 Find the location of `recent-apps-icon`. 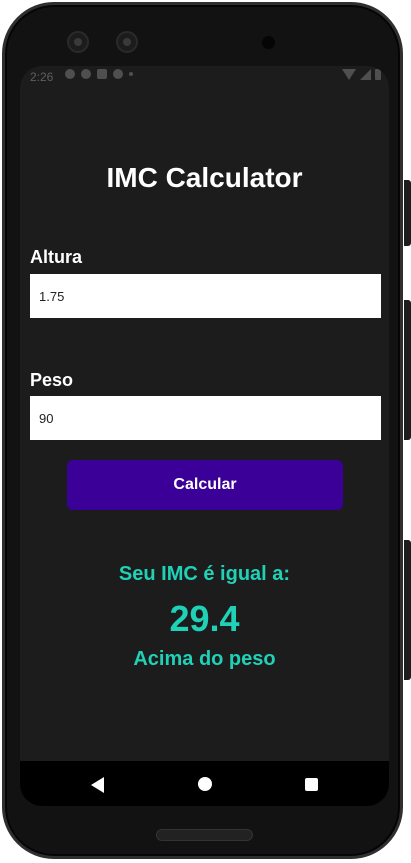

recent-apps-icon is located at coordinates (311, 784).